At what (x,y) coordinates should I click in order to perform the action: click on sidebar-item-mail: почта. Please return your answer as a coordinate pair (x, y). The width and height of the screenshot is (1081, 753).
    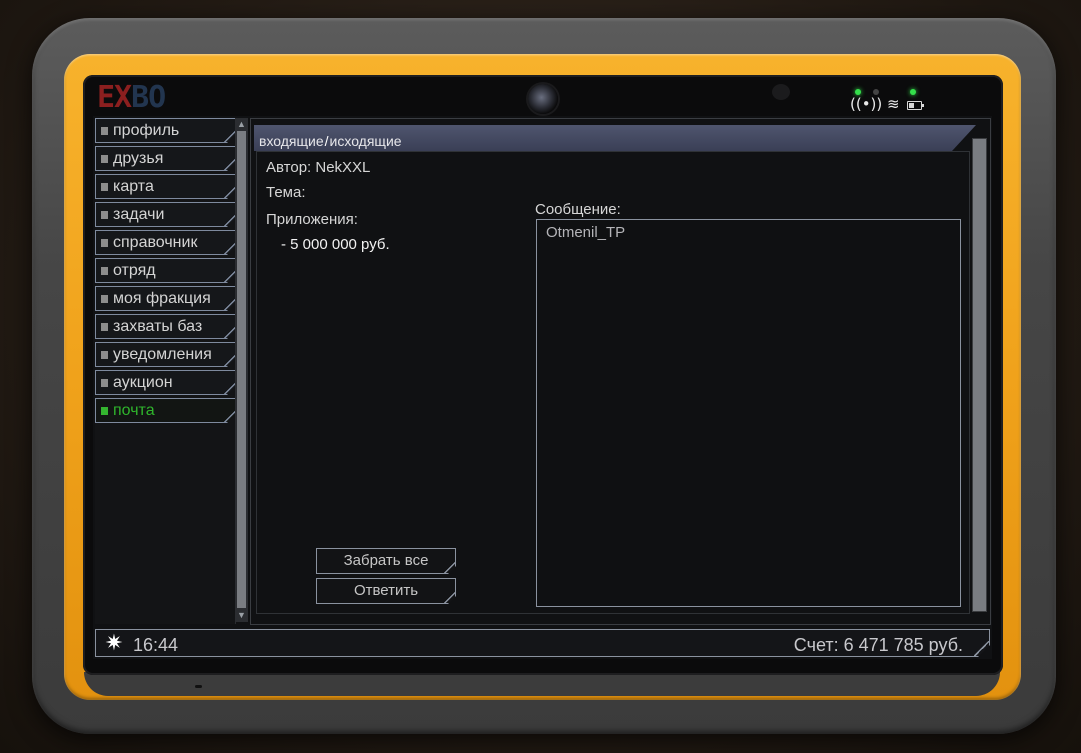
    Looking at the image, I should click on (165, 410).